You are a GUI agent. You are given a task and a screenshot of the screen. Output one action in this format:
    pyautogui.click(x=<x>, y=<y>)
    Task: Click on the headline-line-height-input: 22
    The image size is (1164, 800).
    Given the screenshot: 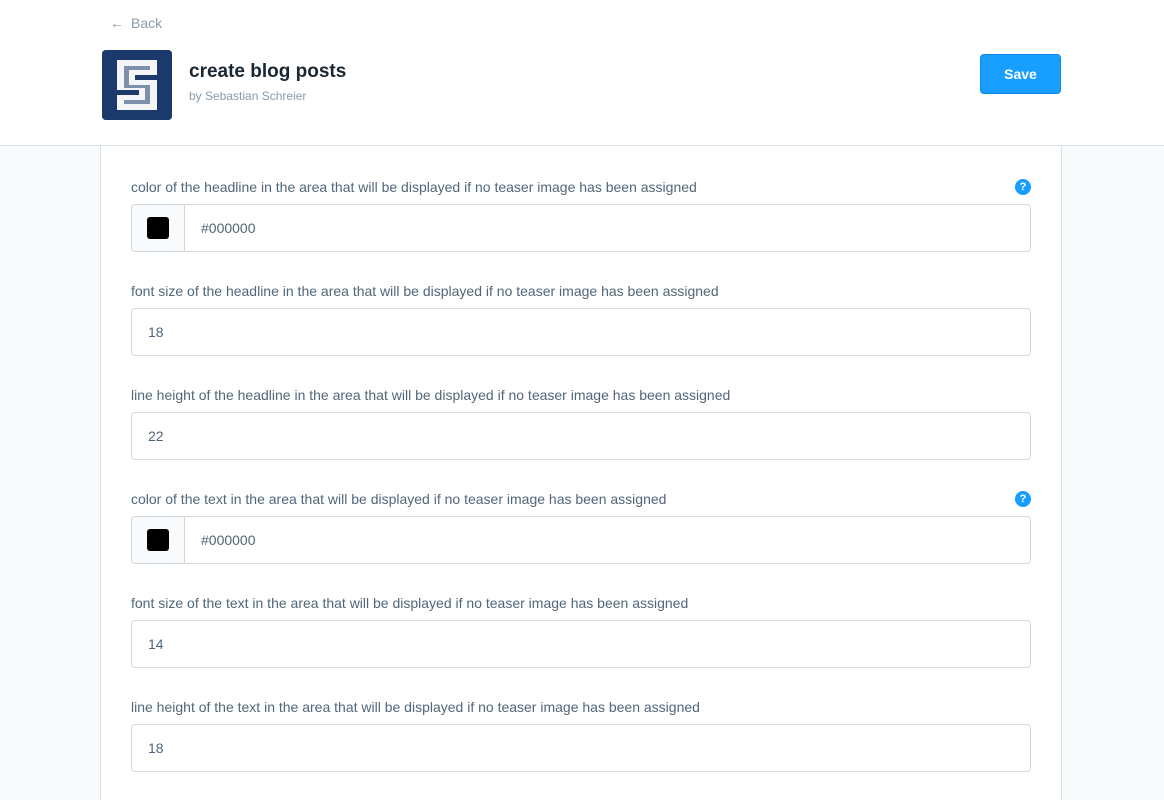 What is the action you would take?
    pyautogui.click(x=581, y=436)
    